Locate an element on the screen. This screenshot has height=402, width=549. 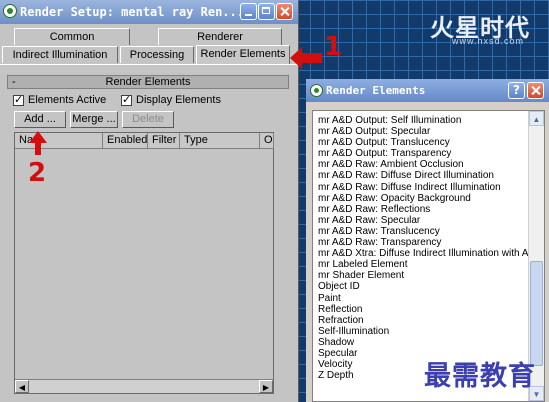
element-type-item: mr A&D Raw: Translucency is located at coordinates (420, 231).